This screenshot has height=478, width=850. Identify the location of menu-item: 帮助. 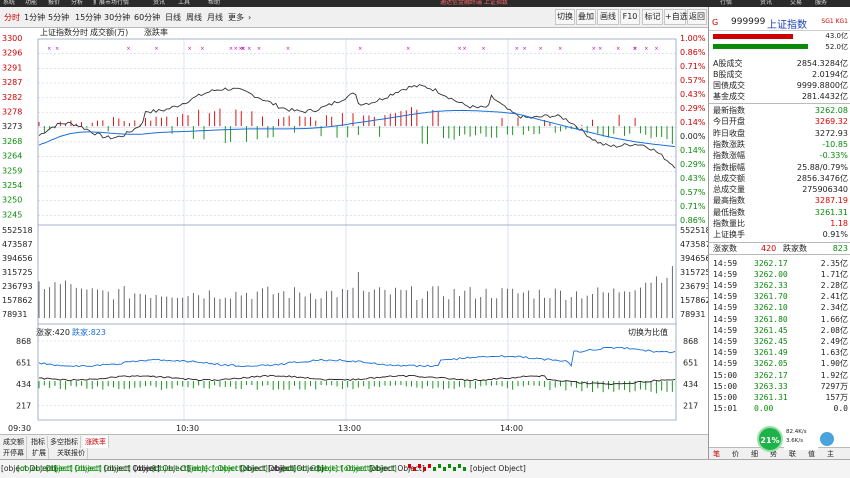
(214, 3).